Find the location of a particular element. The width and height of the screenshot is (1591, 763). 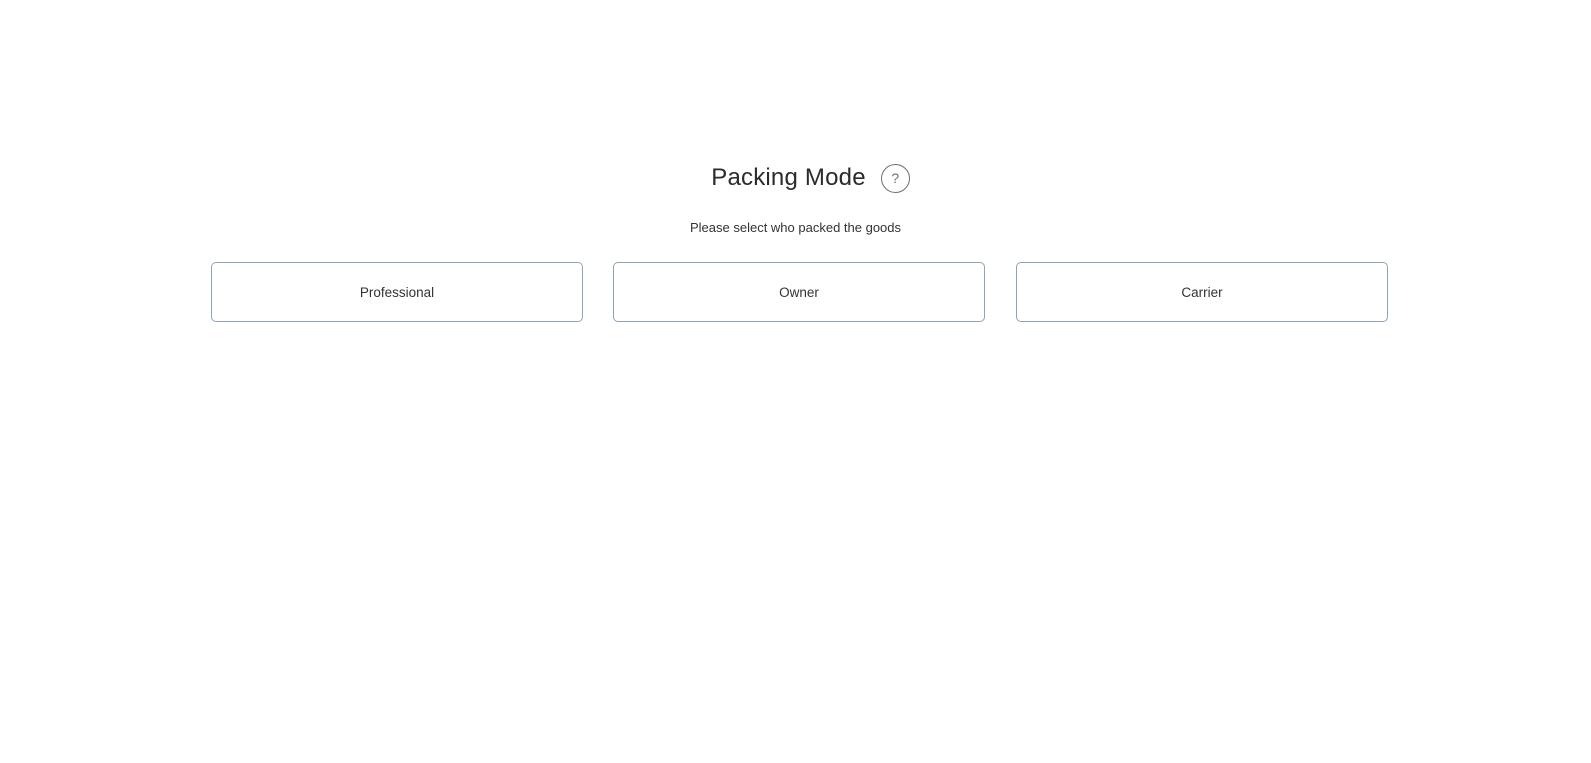

page-subtitle: Please select who packed the goods is located at coordinates (795, 227).